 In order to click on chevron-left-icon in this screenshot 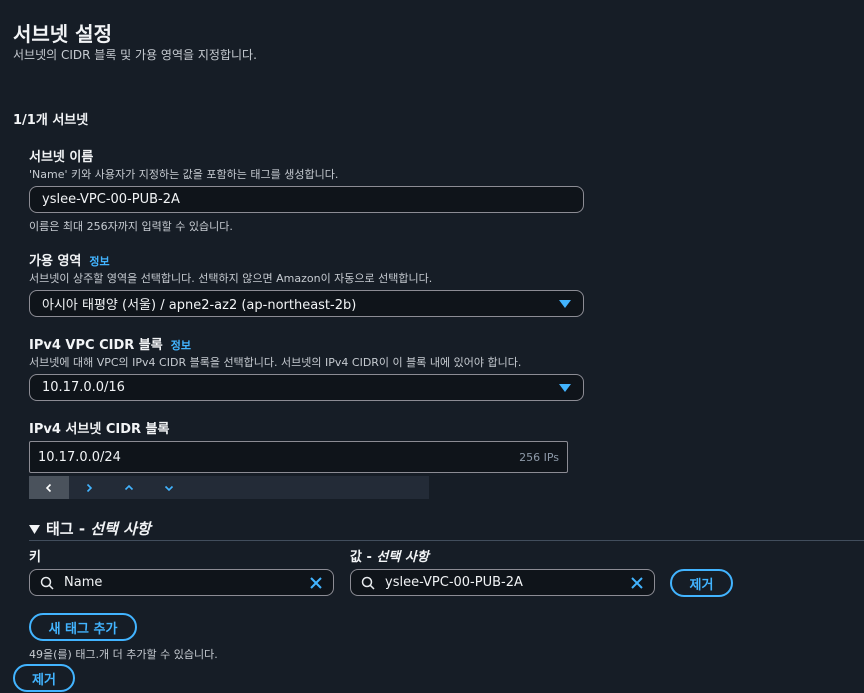, I will do `click(48, 487)`.